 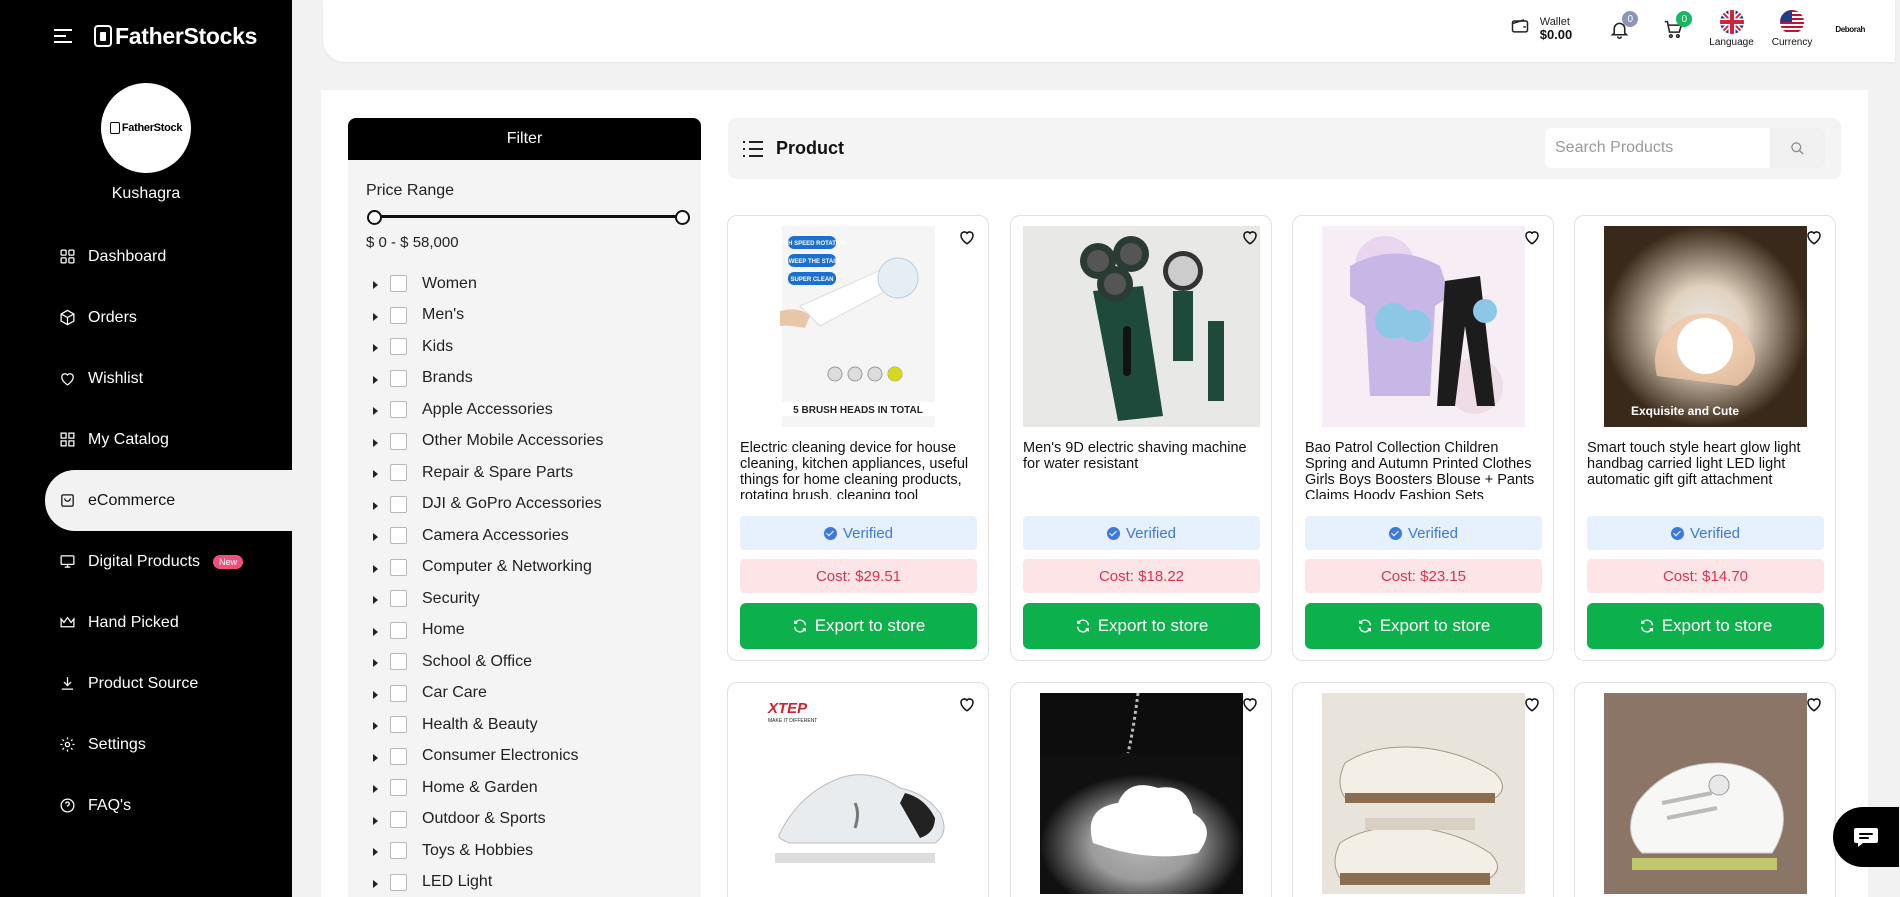 What do you see at coordinates (451, 599) in the screenshot?
I see `category-label: Security` at bounding box center [451, 599].